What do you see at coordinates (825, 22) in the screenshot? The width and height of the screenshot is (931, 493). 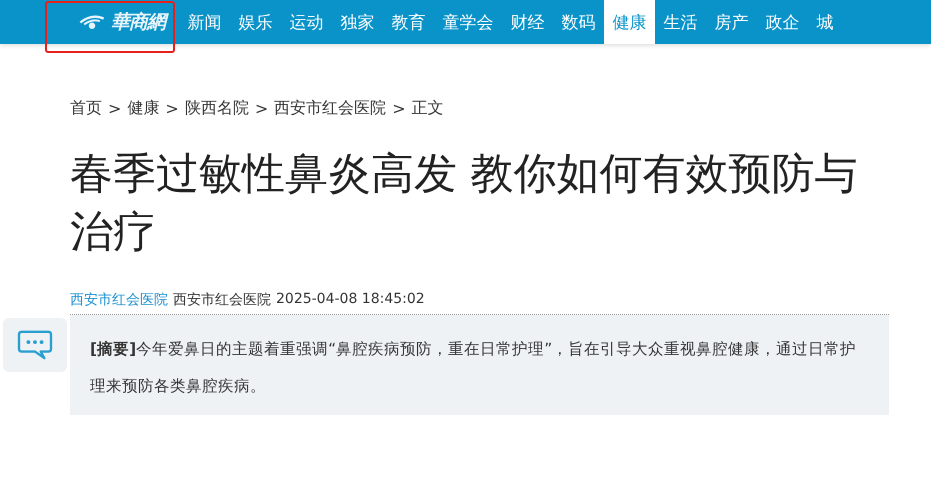 I see `nav-tab: 城` at bounding box center [825, 22].